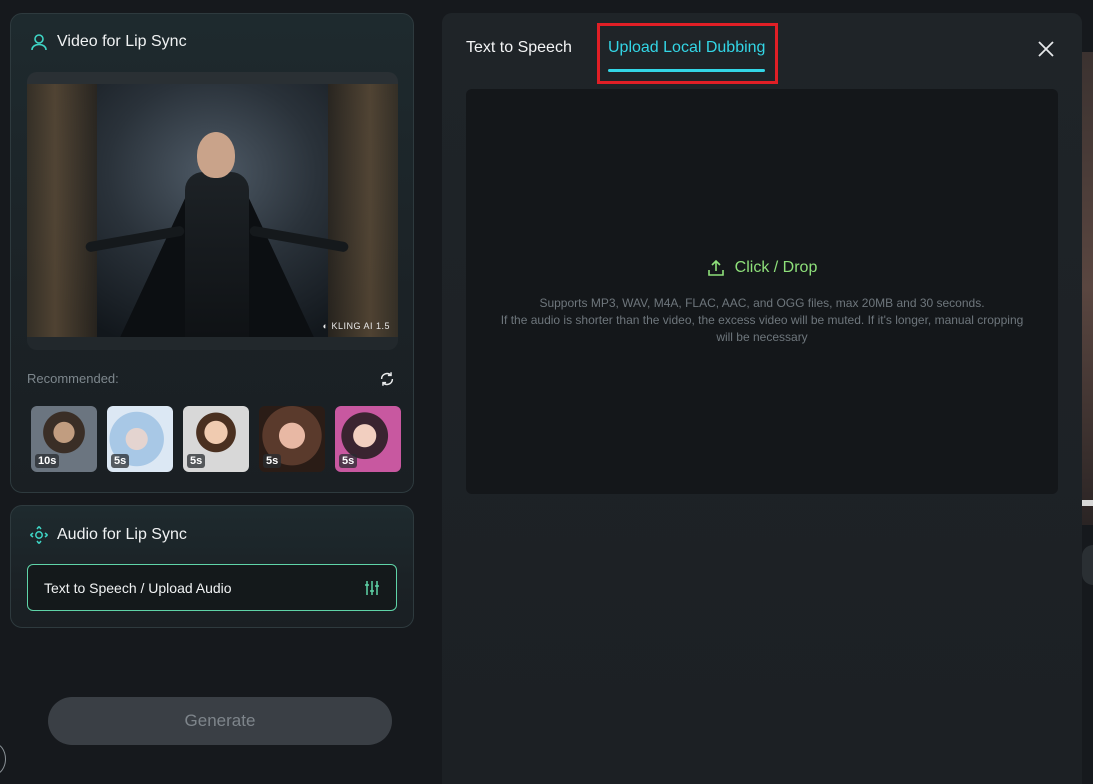  What do you see at coordinates (372, 588) in the screenshot?
I see `sliders-icon` at bounding box center [372, 588].